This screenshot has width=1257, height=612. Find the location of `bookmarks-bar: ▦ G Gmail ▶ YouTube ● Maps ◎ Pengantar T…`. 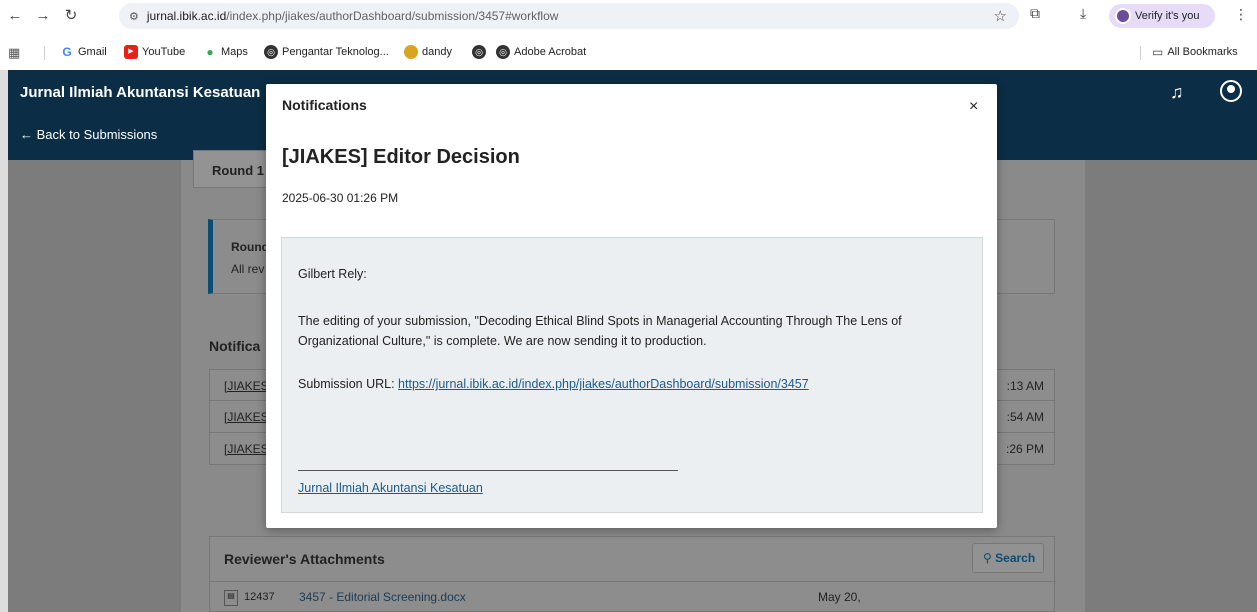

bookmarks-bar: ▦ G Gmail ▶ YouTube ● Maps ◎ Pengantar T… is located at coordinates (628, 53).